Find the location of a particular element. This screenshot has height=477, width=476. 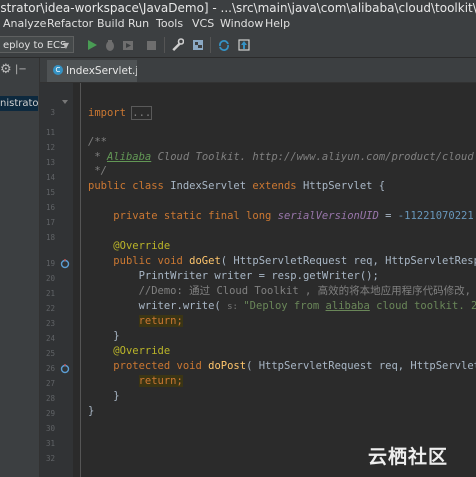

line-number: 11 is located at coordinates (50, 132).